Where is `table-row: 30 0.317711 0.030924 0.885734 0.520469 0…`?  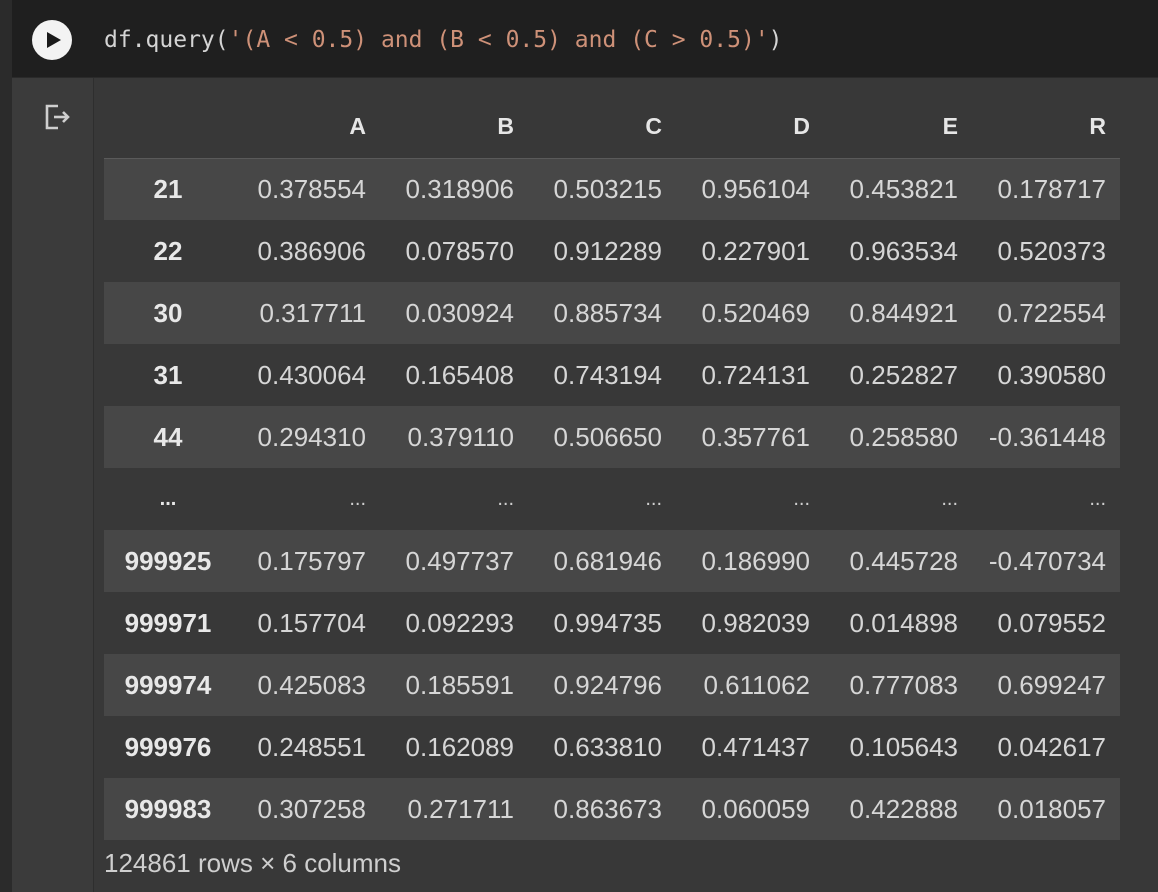 table-row: 30 0.317711 0.030924 0.885734 0.520469 0… is located at coordinates (612, 313).